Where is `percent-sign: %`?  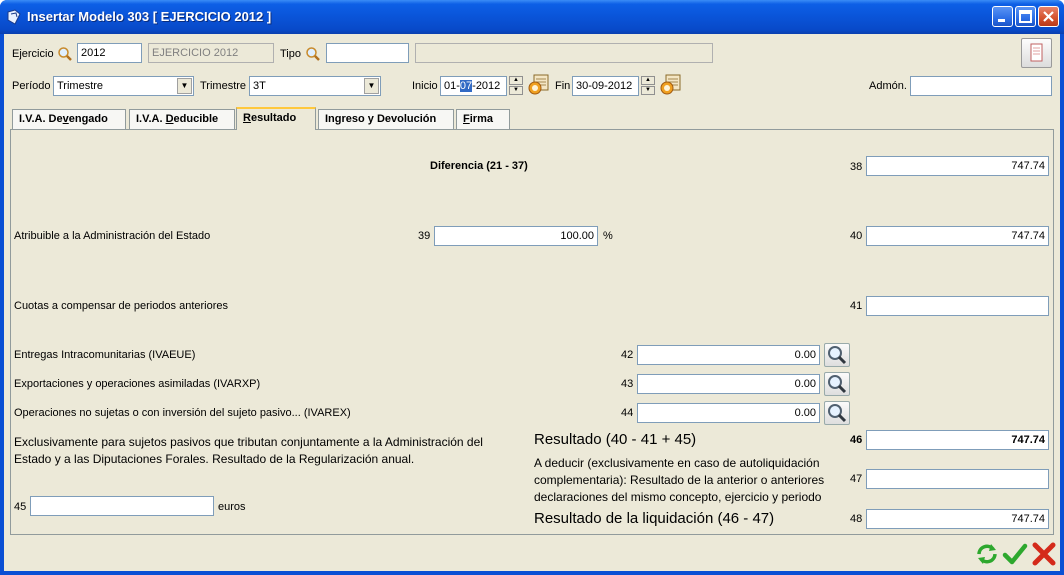
percent-sign: % is located at coordinates (608, 236).